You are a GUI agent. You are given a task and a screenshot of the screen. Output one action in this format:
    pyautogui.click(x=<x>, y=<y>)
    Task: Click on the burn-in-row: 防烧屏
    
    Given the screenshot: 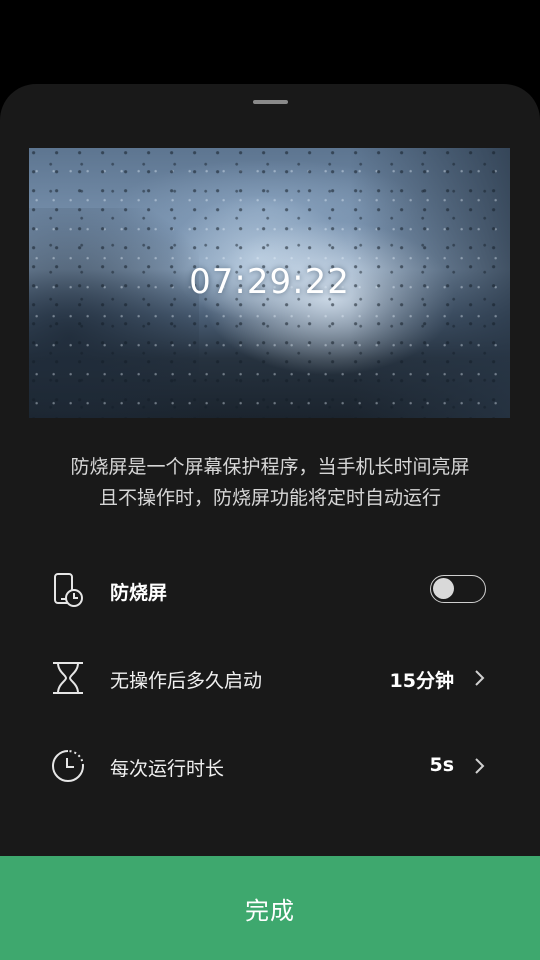 What is the action you would take?
    pyautogui.click(x=270, y=590)
    